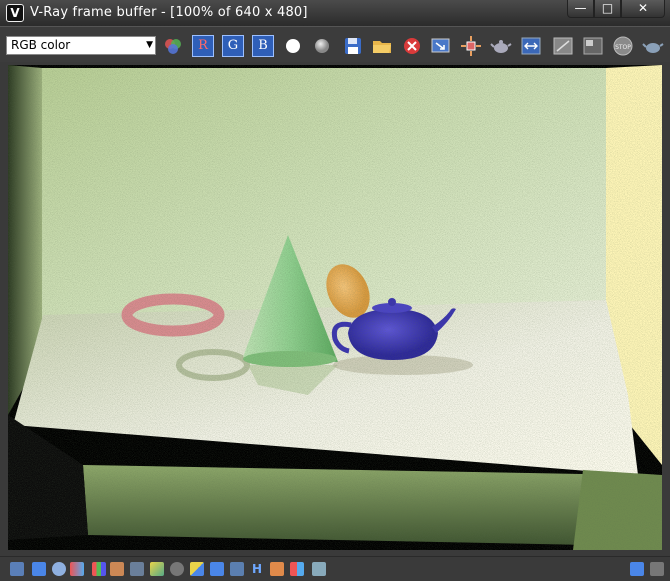 The width and height of the screenshot is (670, 581). Describe the element at coordinates (177, 569) in the screenshot. I see `exposure-icon` at that location.